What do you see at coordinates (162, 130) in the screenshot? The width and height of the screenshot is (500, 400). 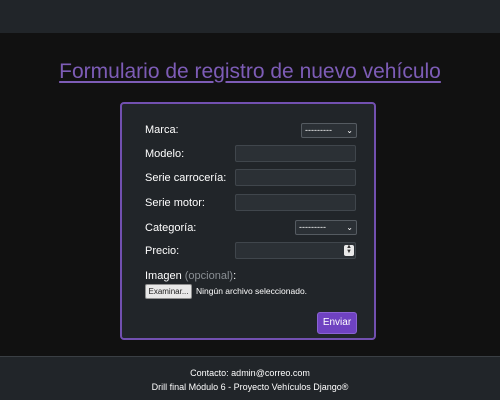 I see `marca-label: Marca:` at bounding box center [162, 130].